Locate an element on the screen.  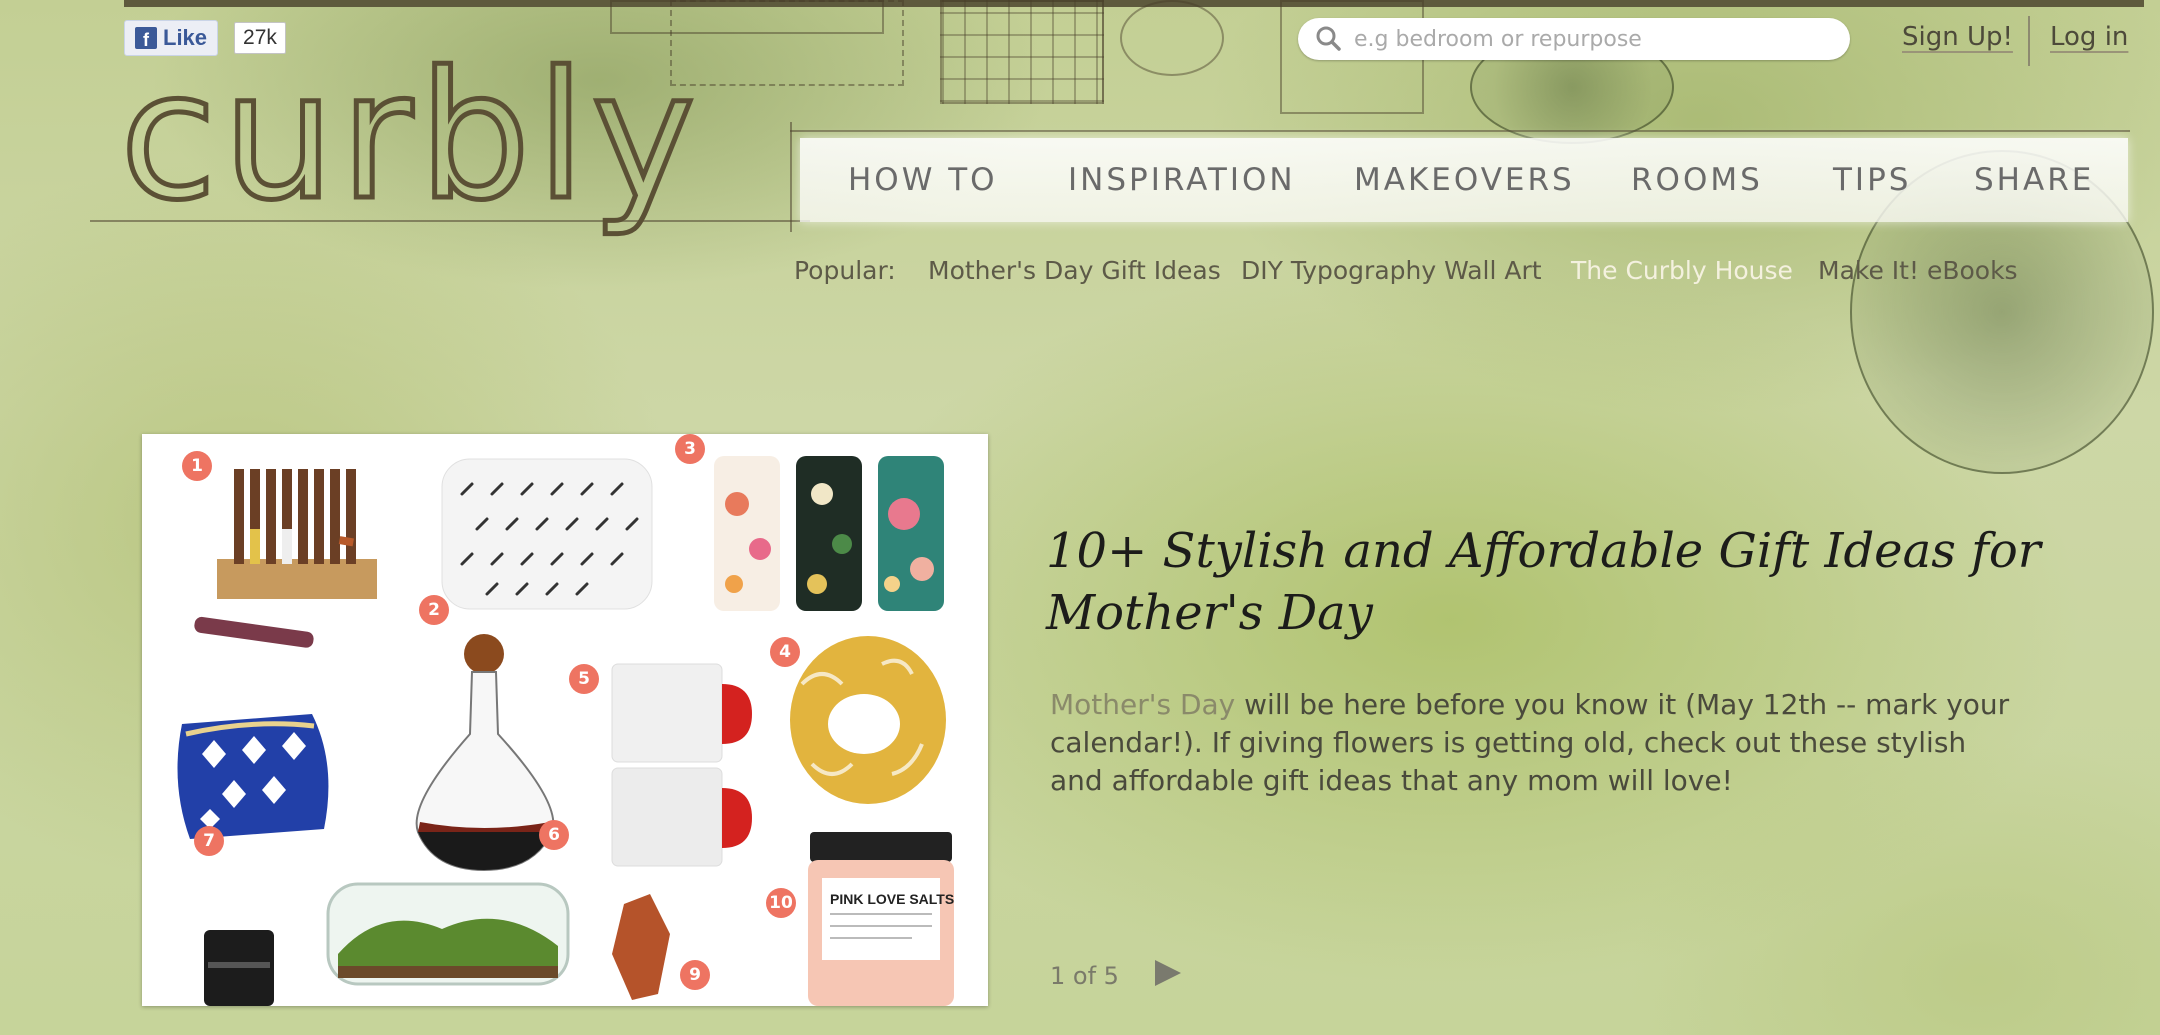
search-input is located at coordinates (1601, 39).